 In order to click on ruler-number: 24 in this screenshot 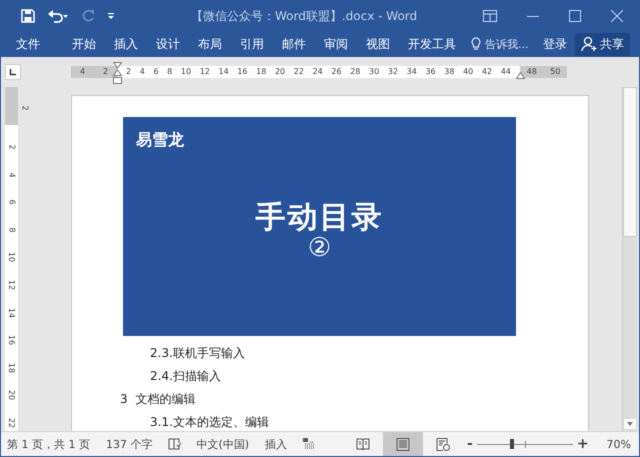, I will do `click(317, 72)`.